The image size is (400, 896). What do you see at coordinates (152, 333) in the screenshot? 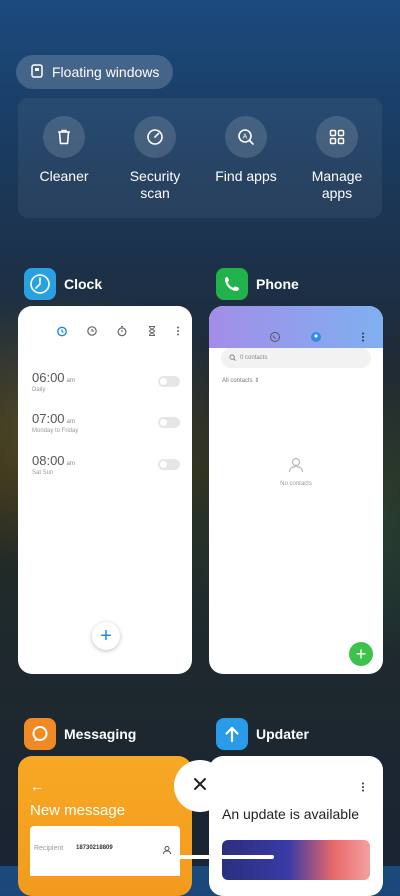
I see `timer-tab-icon` at bounding box center [152, 333].